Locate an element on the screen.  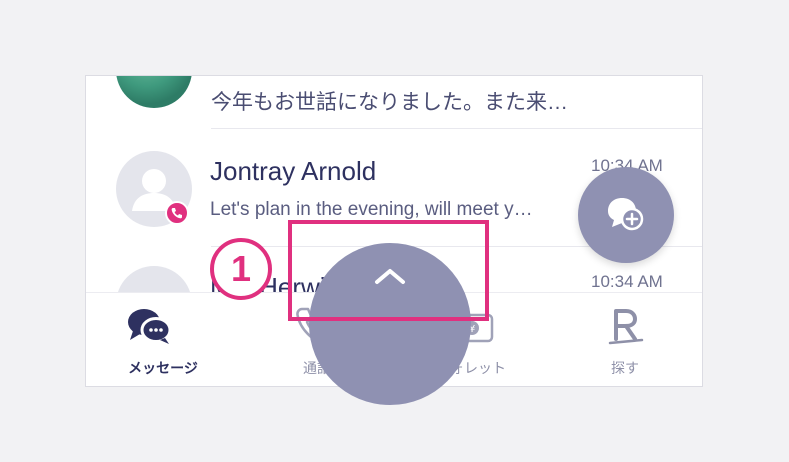
new-chat-icon is located at coordinates (626, 214).